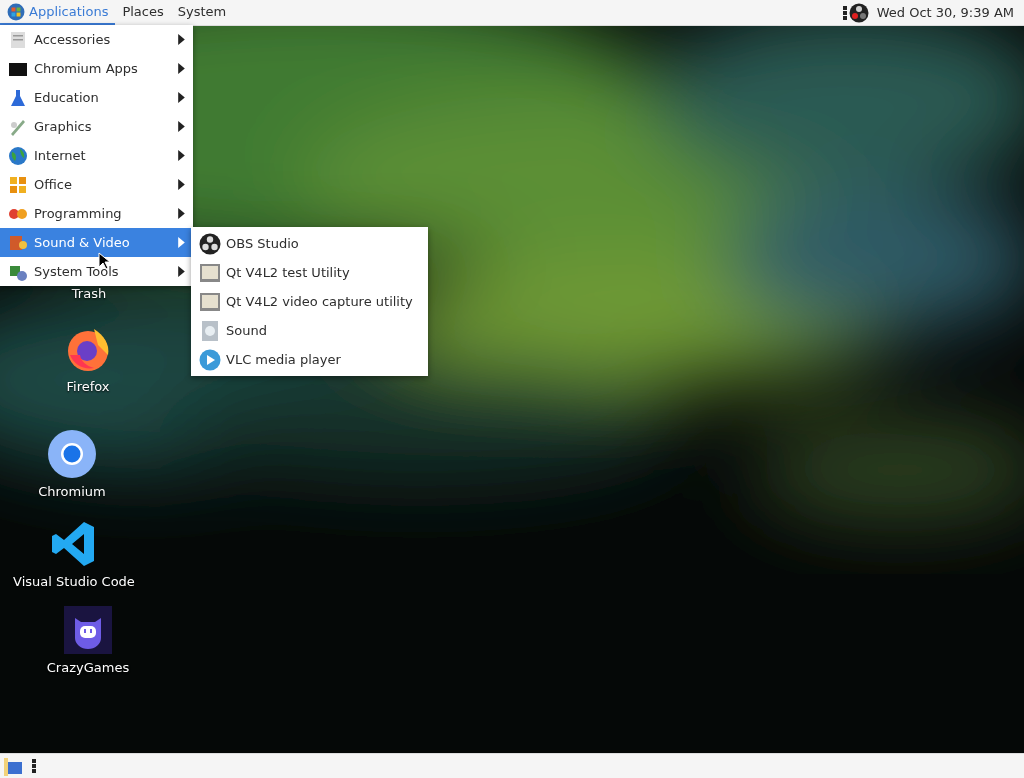 The width and height of the screenshot is (1024, 778). What do you see at coordinates (96, 39) in the screenshot?
I see `menu-item: Accessories` at bounding box center [96, 39].